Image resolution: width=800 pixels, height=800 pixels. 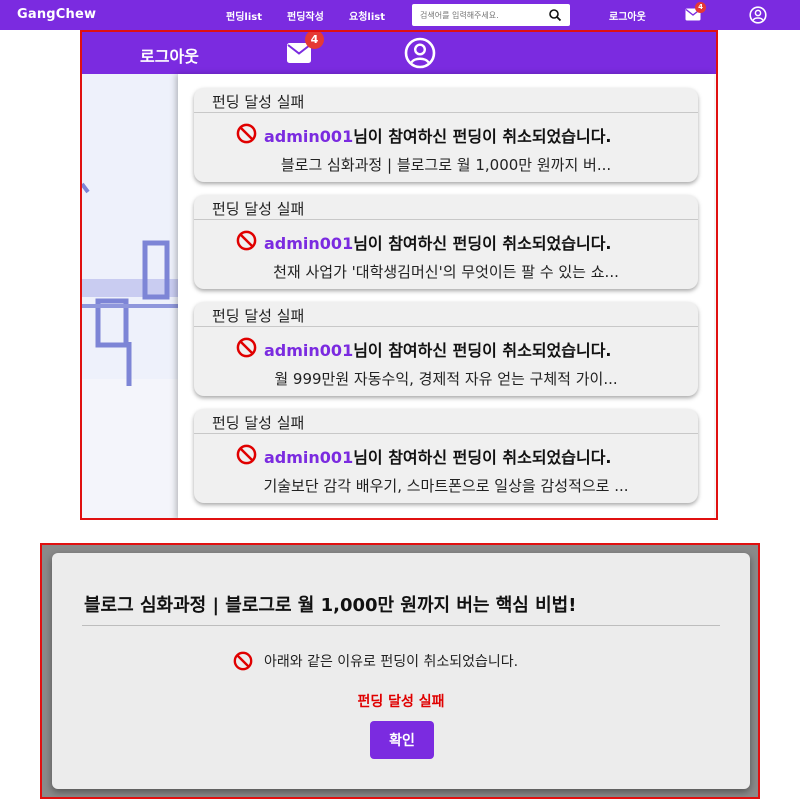 What do you see at coordinates (169, 55) in the screenshot?
I see `zoomed-logout-link: 로그아웃` at bounding box center [169, 55].